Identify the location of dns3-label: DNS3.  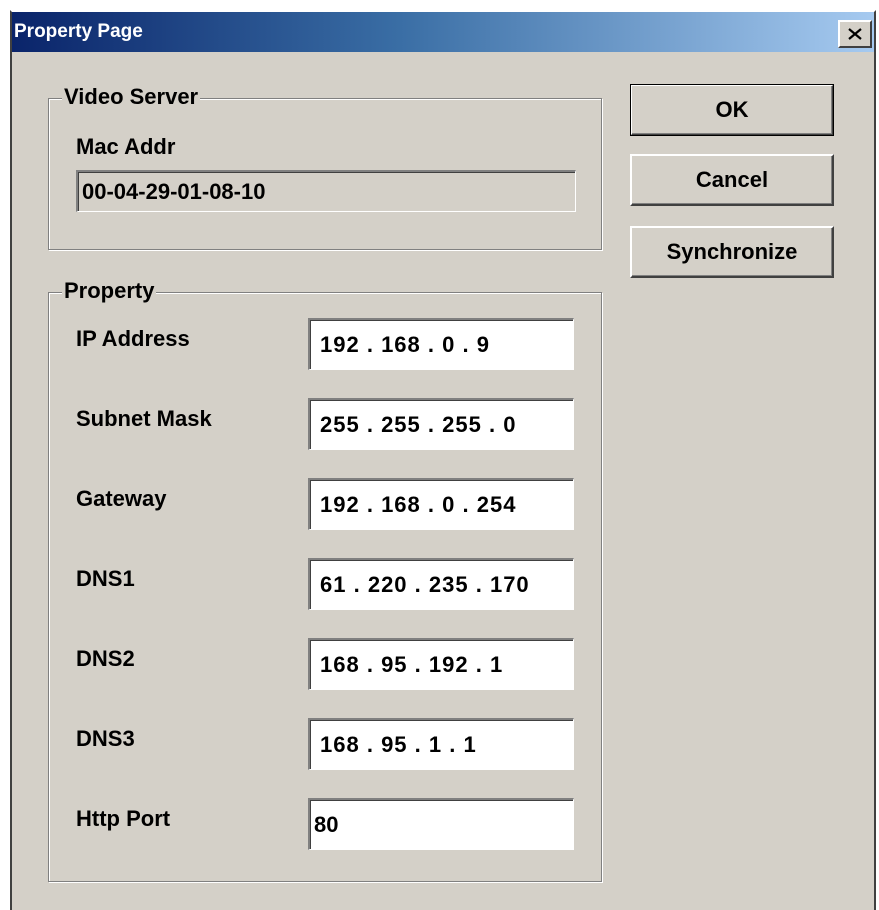
(105, 738).